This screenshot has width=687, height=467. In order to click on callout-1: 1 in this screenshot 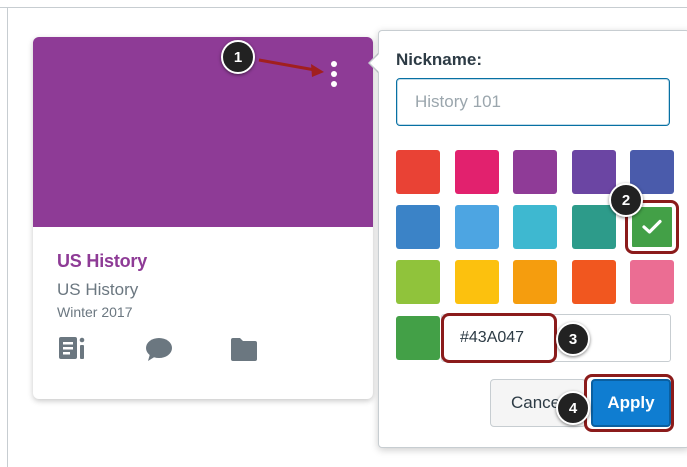, I will do `click(238, 57)`.